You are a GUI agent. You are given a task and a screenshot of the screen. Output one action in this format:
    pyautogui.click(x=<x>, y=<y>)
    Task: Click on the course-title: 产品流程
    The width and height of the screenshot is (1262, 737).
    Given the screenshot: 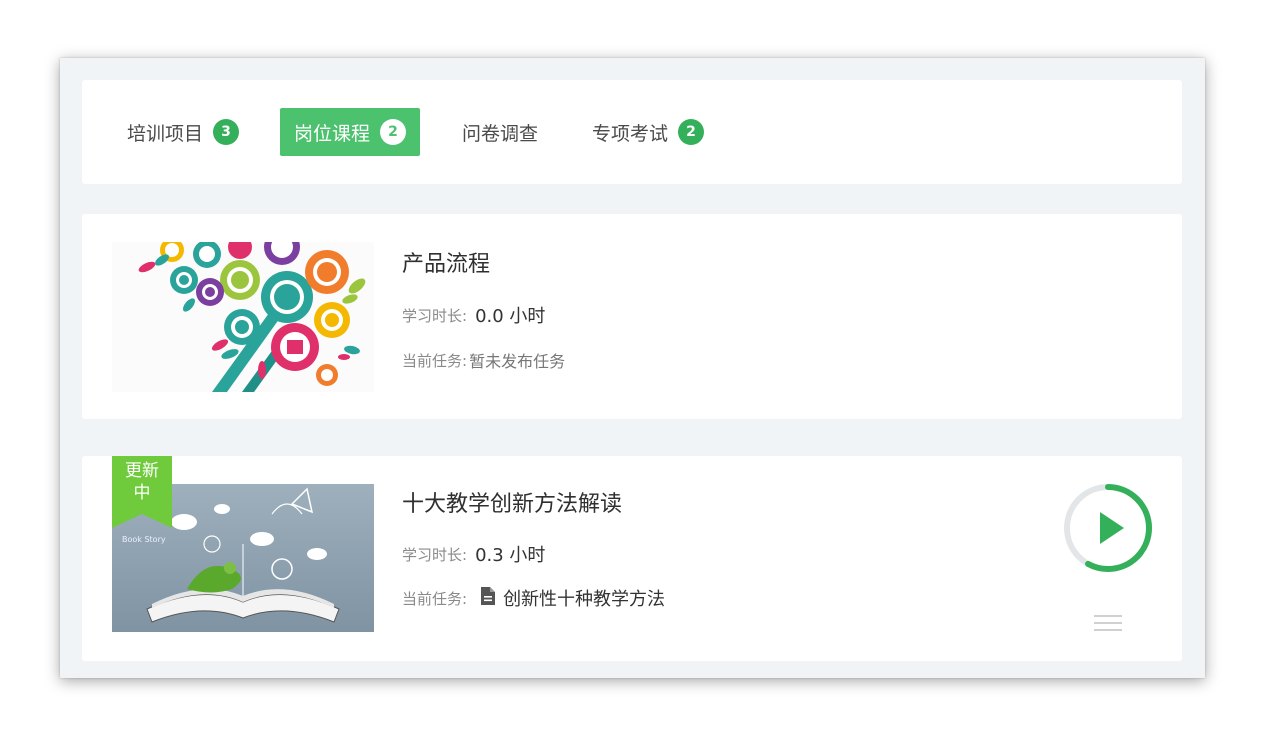 What is the action you would take?
    pyautogui.click(x=446, y=262)
    